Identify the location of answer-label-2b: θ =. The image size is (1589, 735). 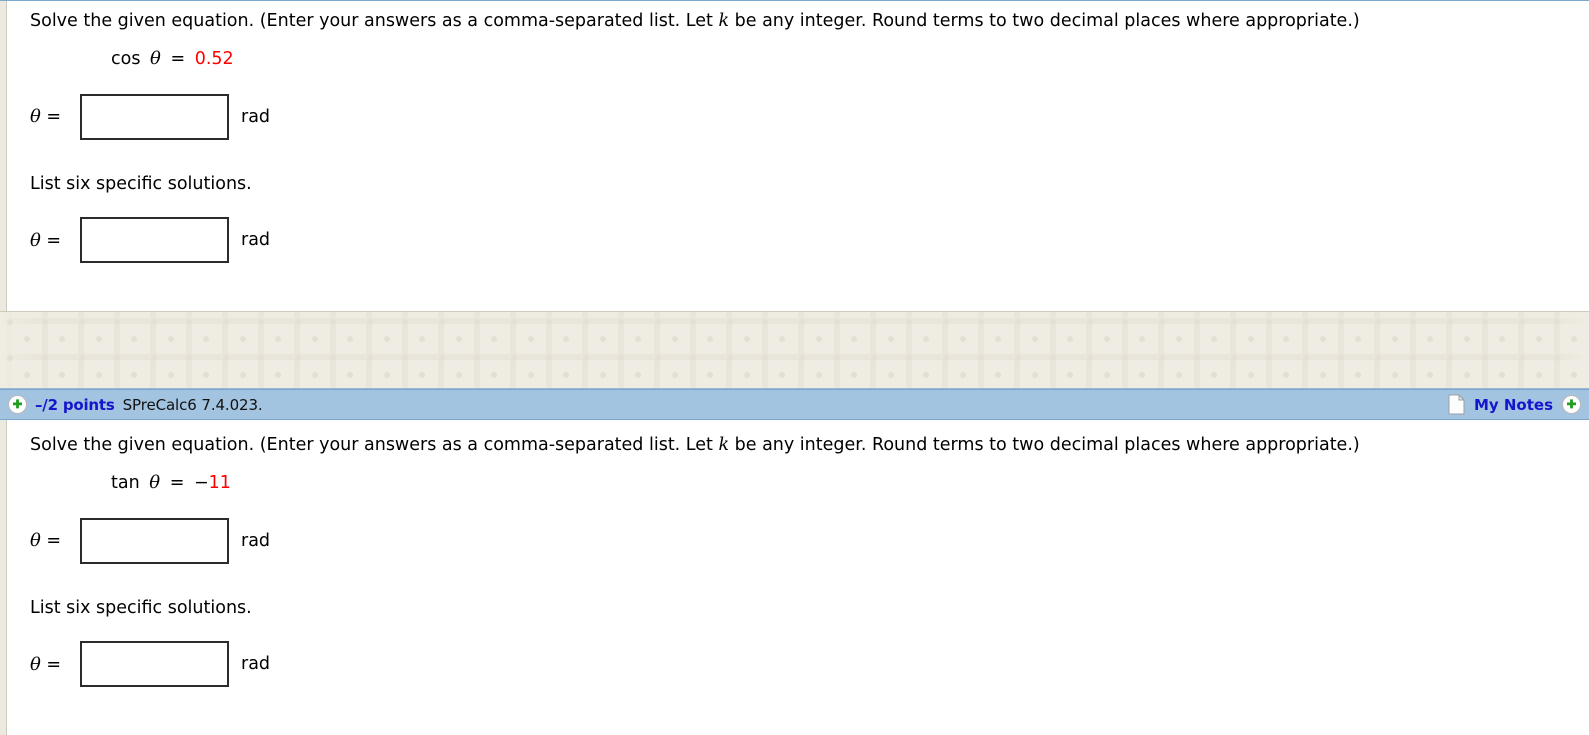
(55, 664).